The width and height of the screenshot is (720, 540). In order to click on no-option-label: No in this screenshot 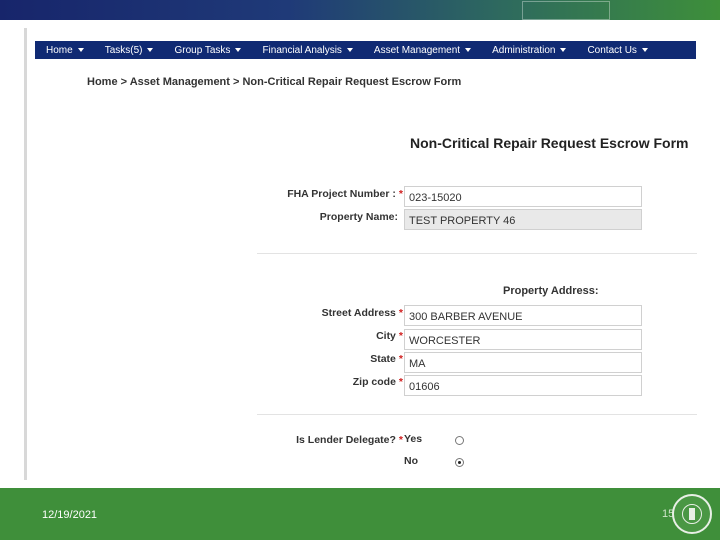, I will do `click(411, 461)`.